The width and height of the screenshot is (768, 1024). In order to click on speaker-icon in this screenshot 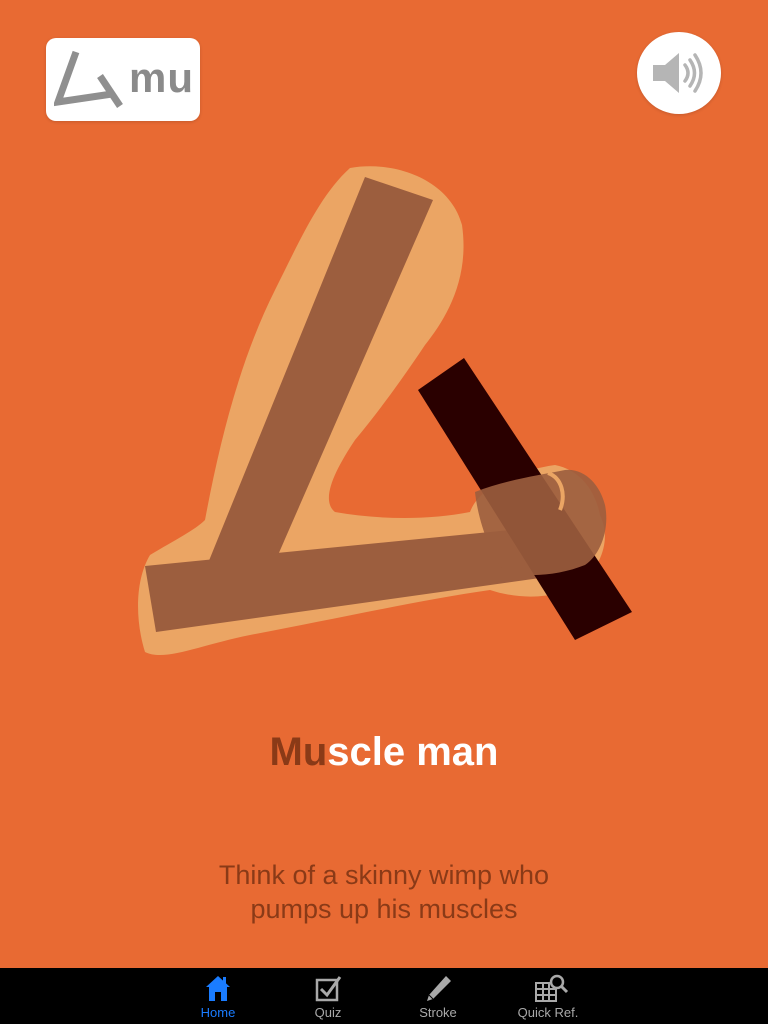, I will do `click(678, 73)`.